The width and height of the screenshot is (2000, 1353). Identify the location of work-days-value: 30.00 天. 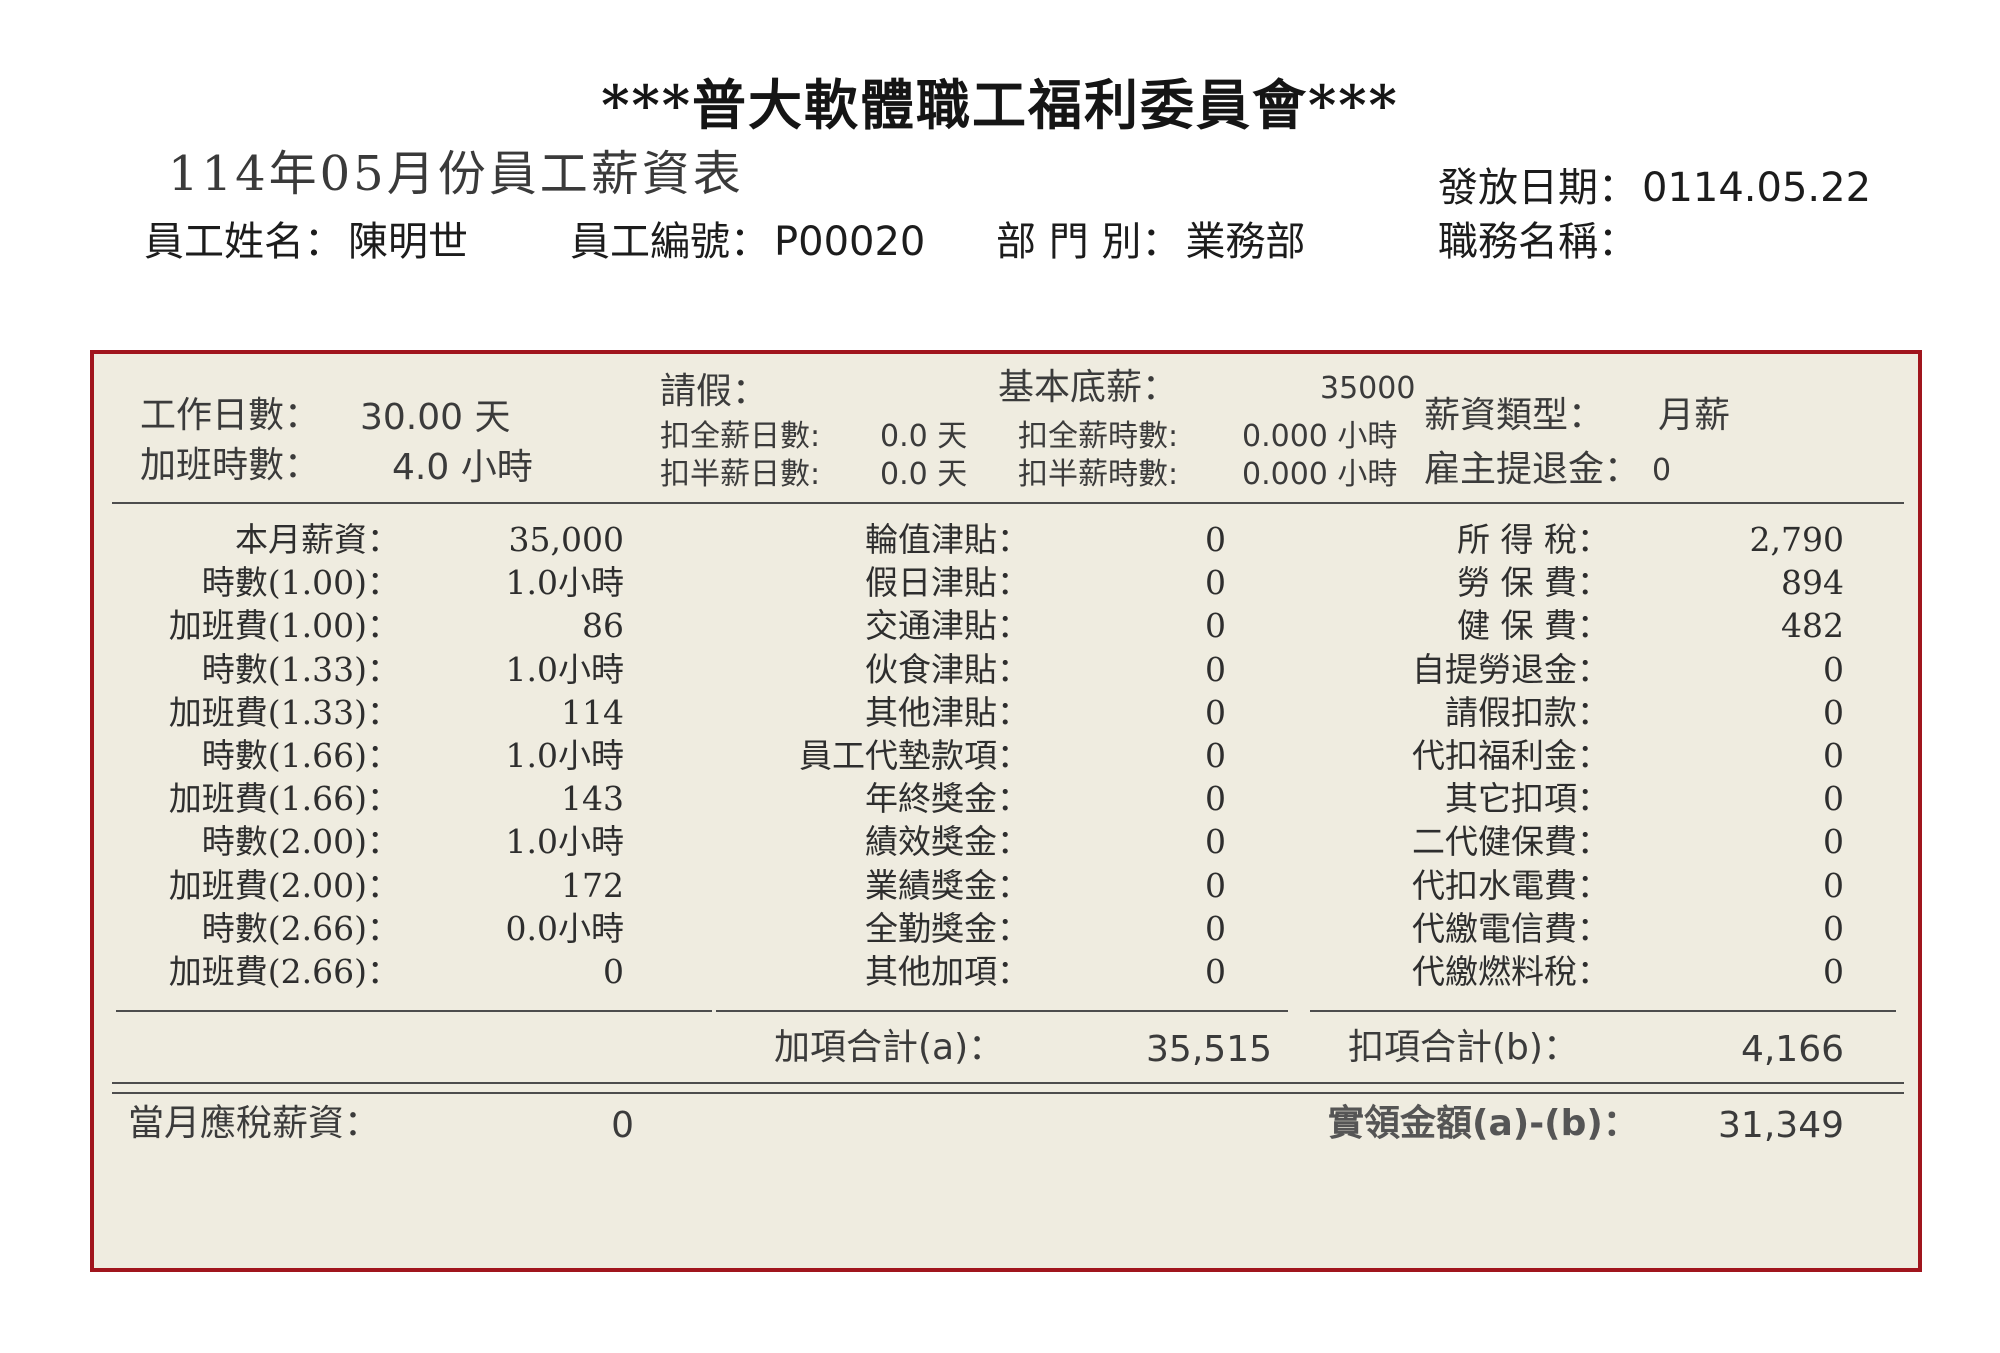
(435, 417).